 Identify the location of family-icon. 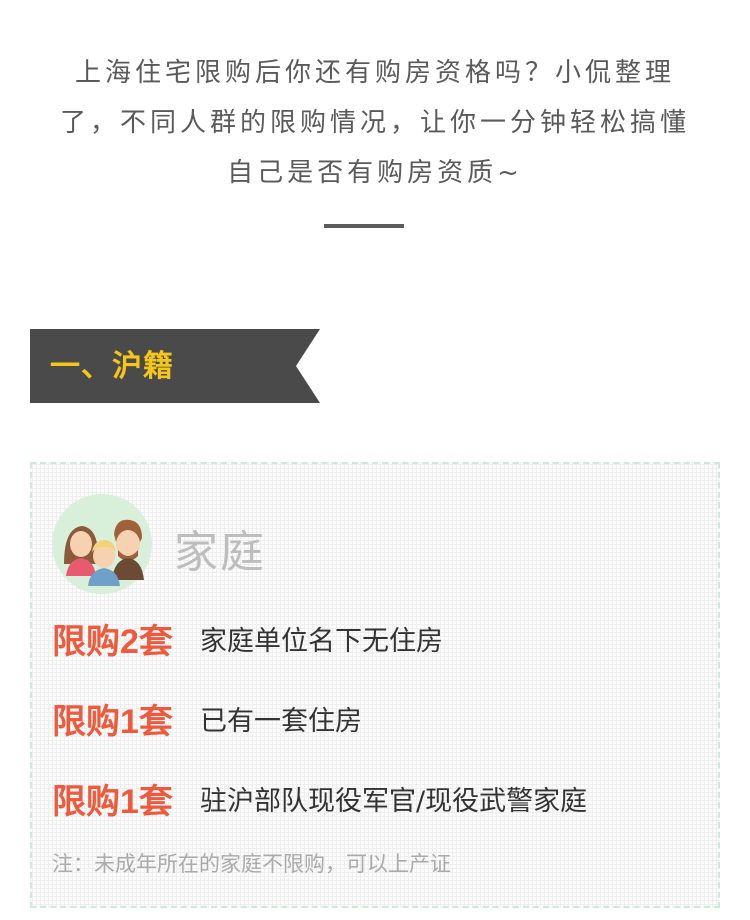
(102, 544).